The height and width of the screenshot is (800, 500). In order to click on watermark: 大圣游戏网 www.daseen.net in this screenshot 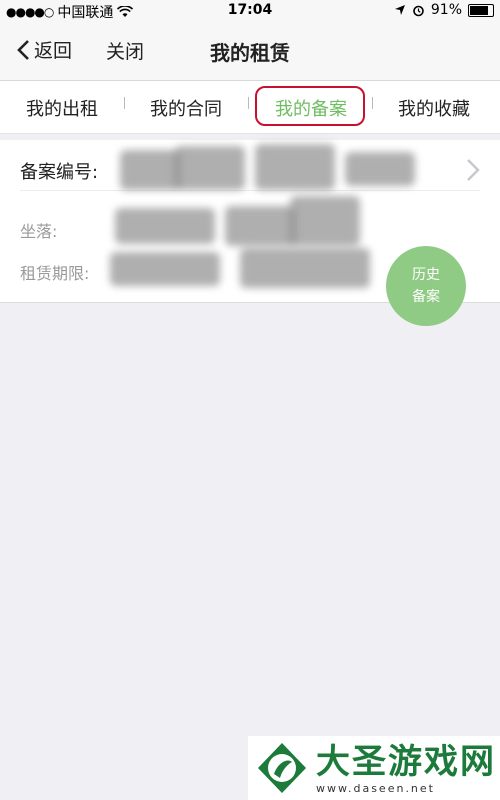, I will do `click(374, 768)`.